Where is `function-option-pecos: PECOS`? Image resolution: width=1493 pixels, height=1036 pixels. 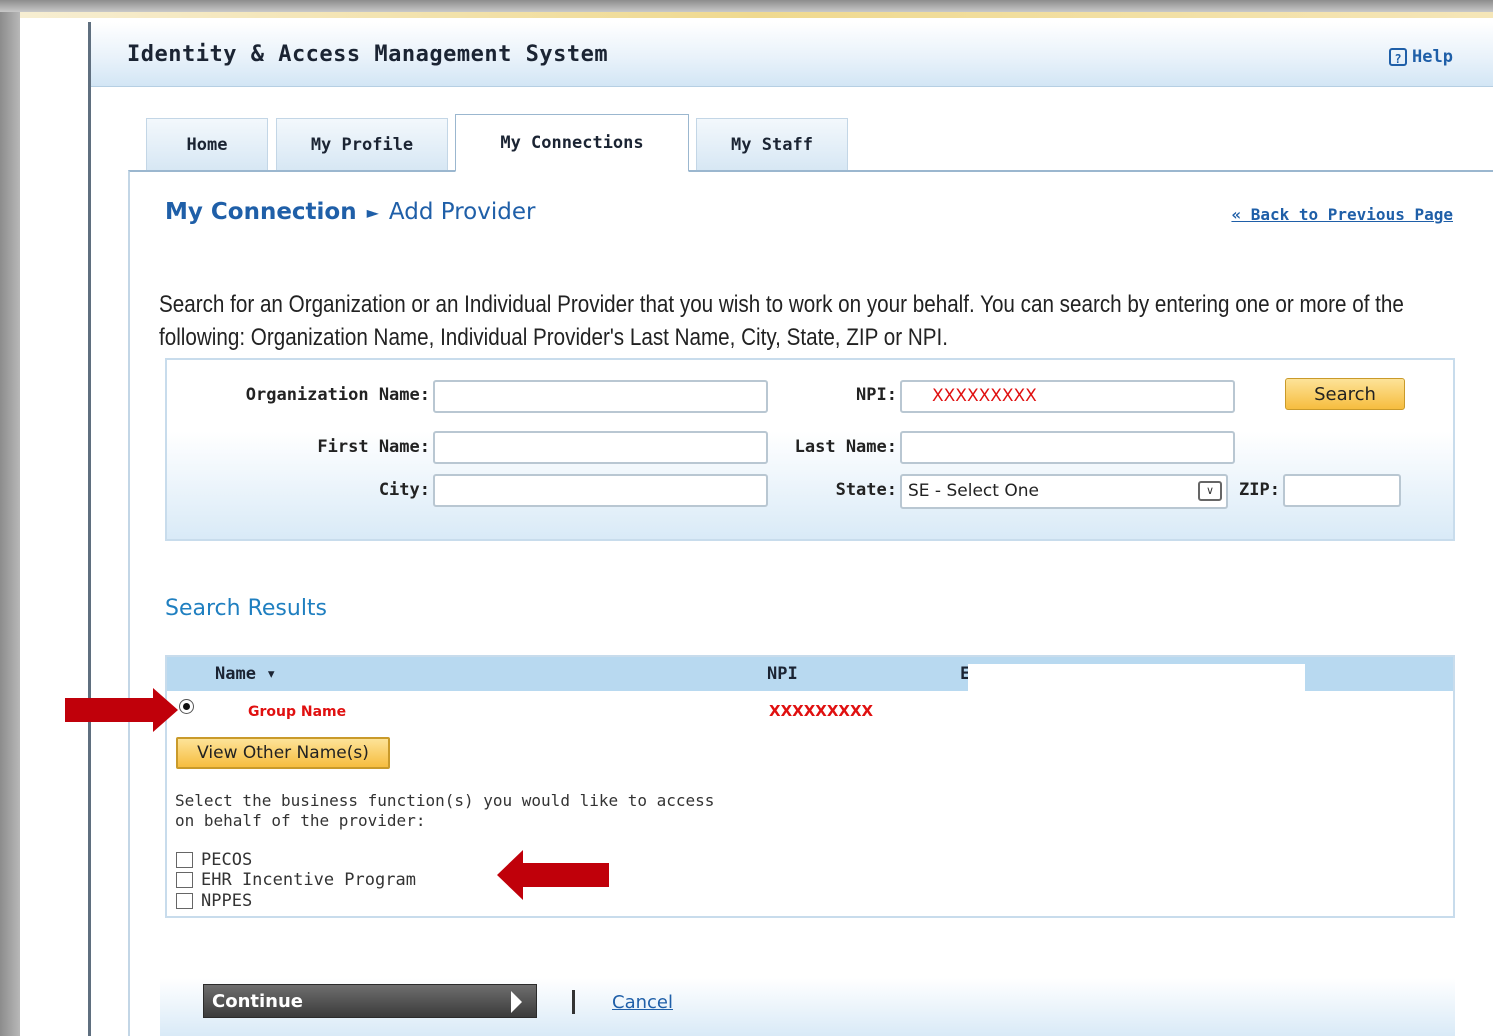 function-option-pecos: PECOS is located at coordinates (214, 860).